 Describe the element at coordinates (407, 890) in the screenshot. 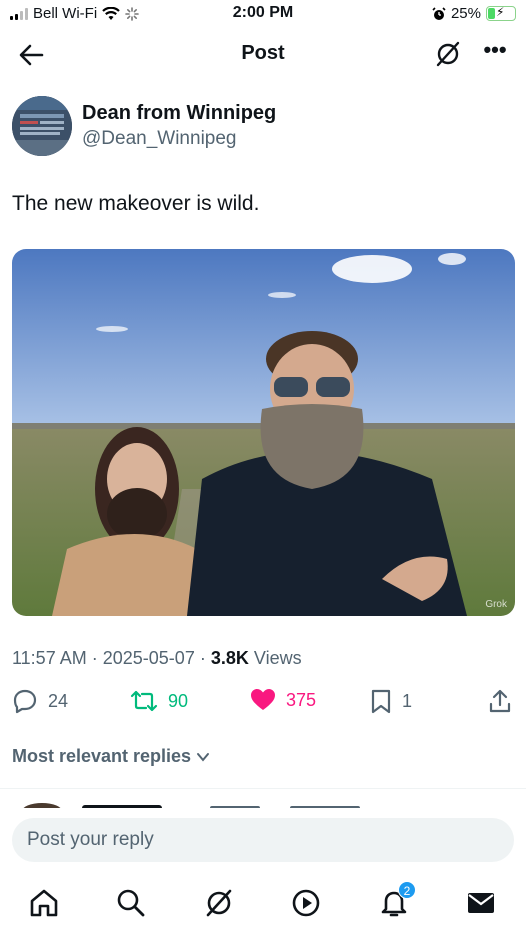

I see `notification-badge: 2` at that location.